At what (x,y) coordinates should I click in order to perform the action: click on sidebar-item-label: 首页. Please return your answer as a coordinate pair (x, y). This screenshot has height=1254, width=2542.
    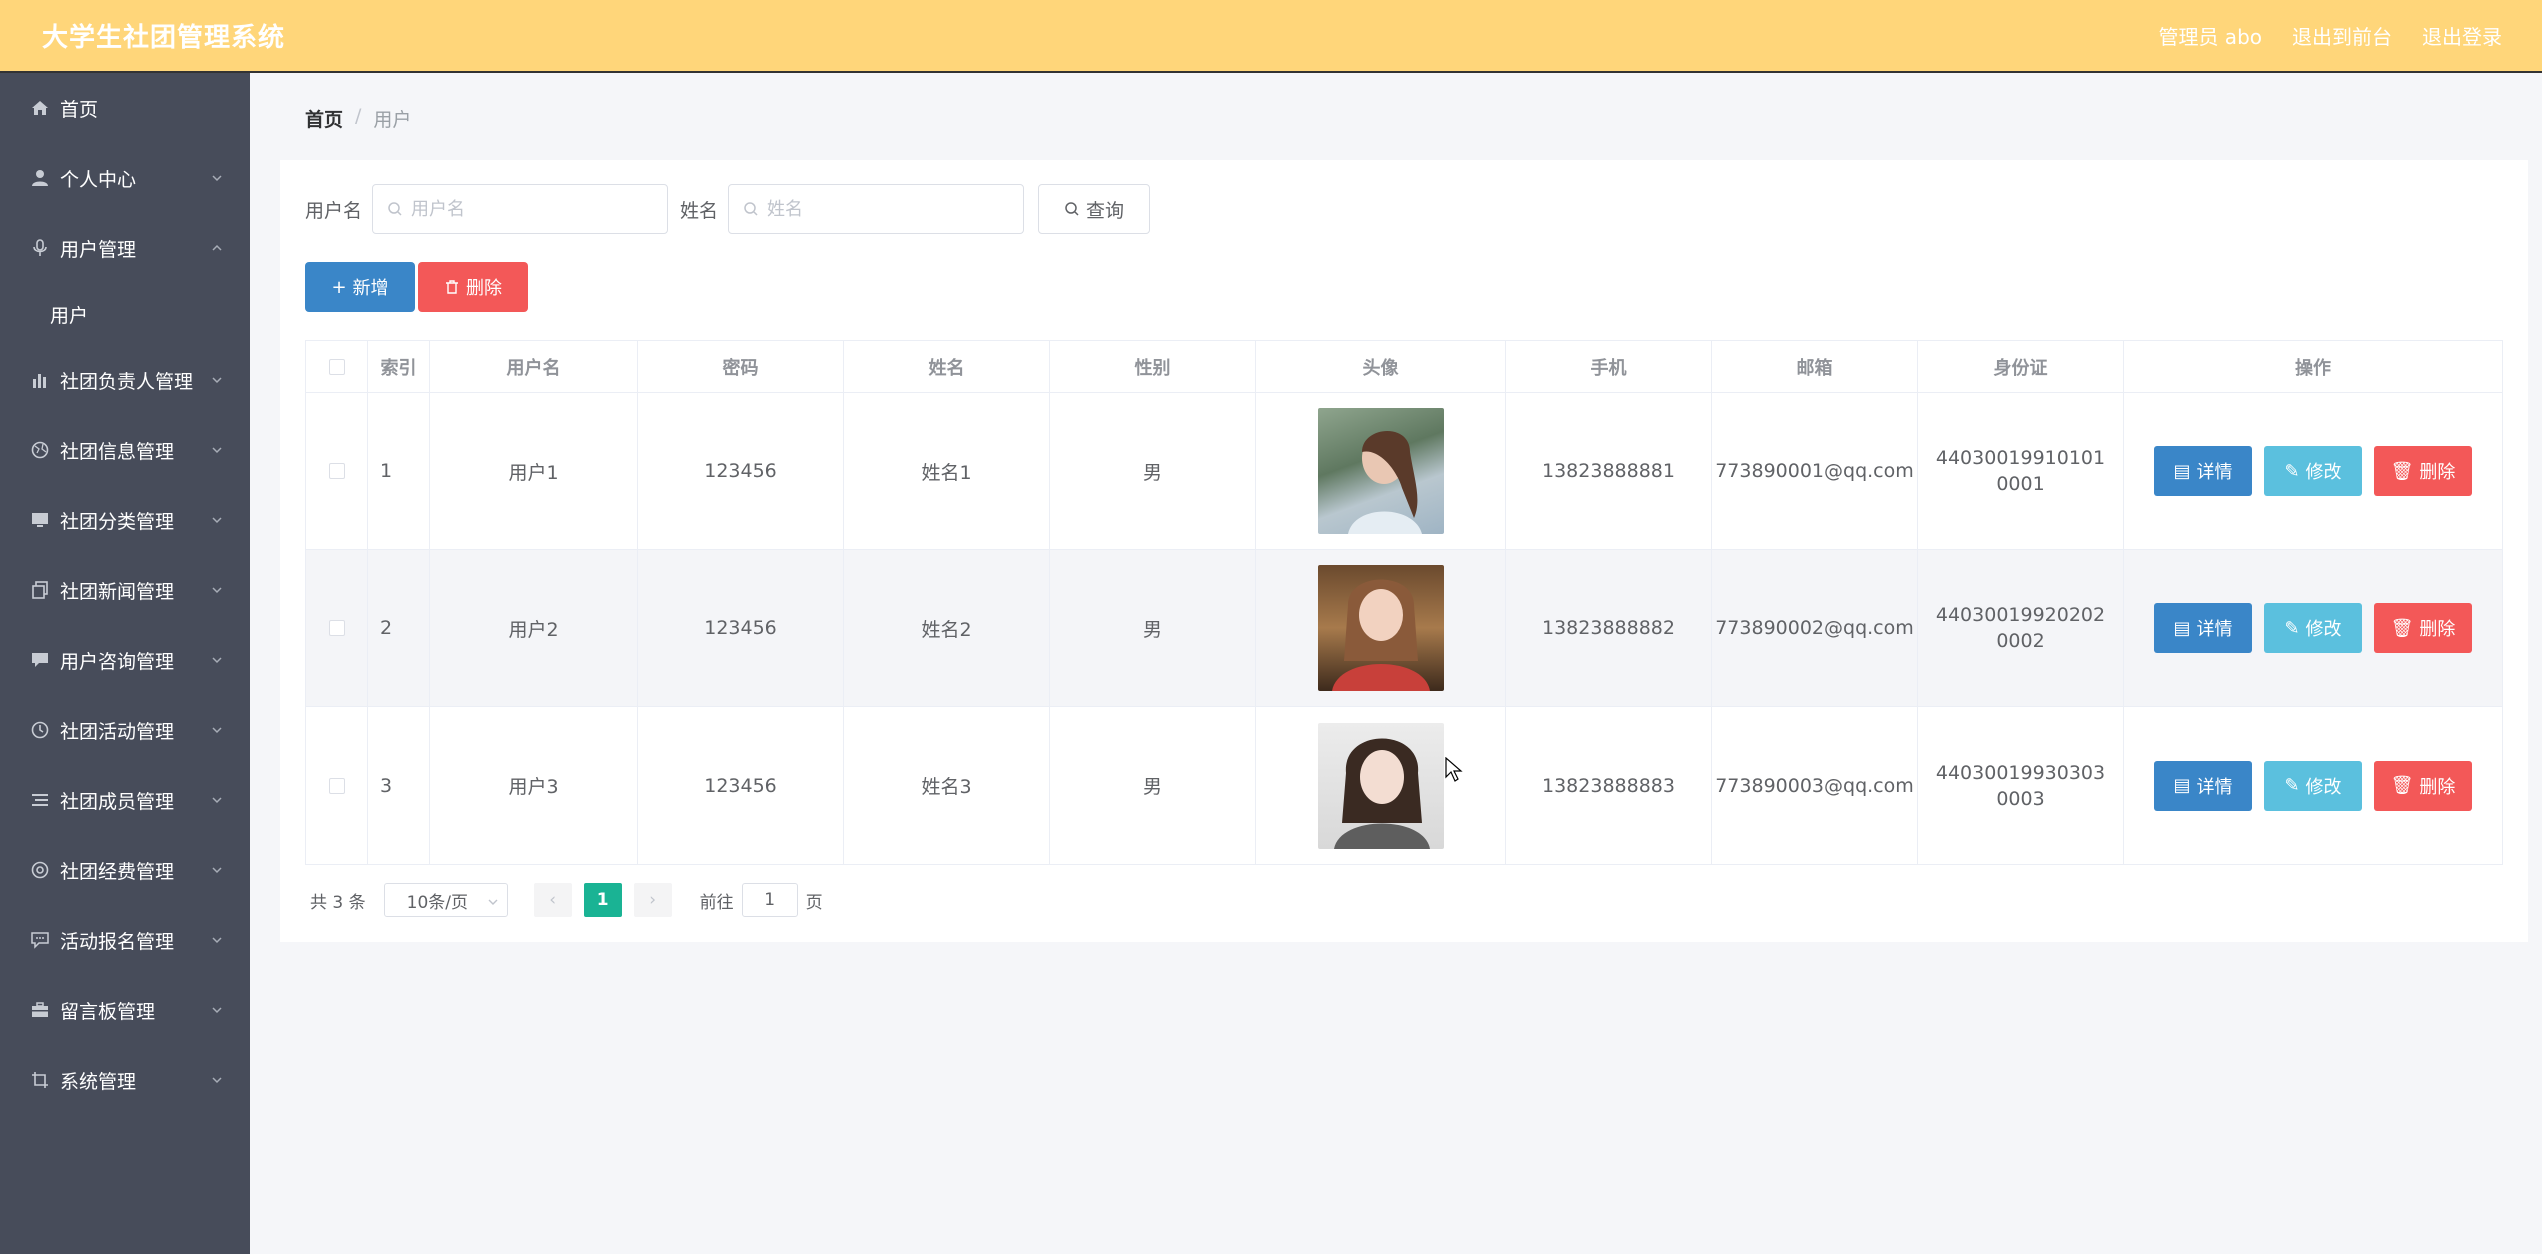
    Looking at the image, I should click on (79, 109).